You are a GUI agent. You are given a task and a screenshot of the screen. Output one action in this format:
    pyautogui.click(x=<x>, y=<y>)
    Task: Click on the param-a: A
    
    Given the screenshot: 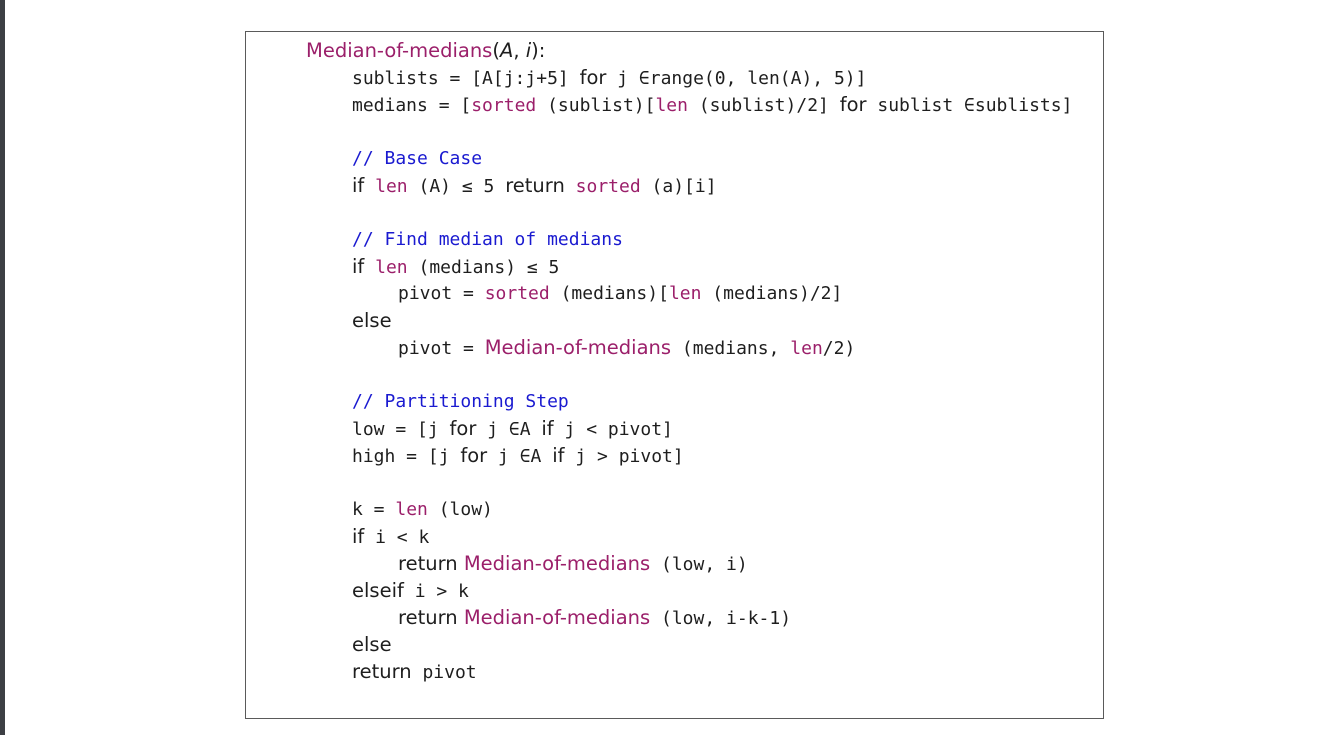 What is the action you would take?
    pyautogui.click(x=506, y=50)
    